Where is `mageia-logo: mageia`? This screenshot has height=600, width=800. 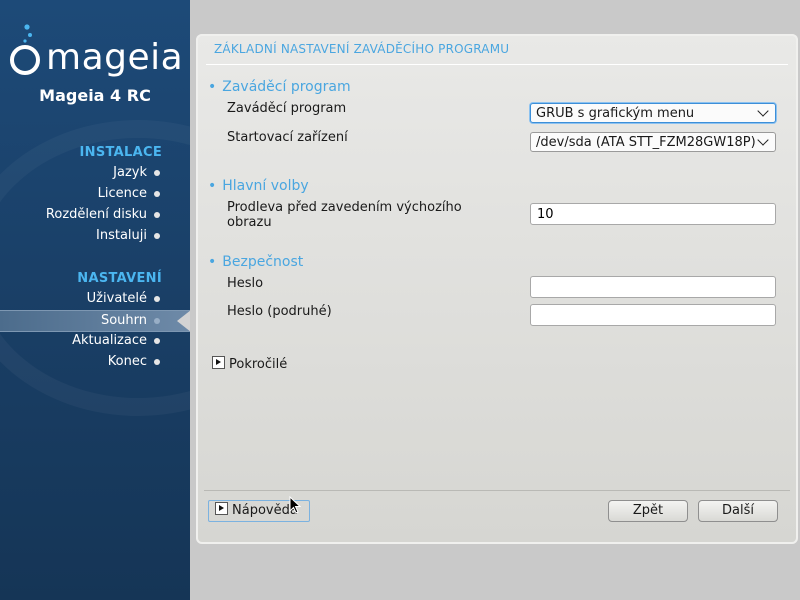 mageia-logo: mageia is located at coordinates (96, 52).